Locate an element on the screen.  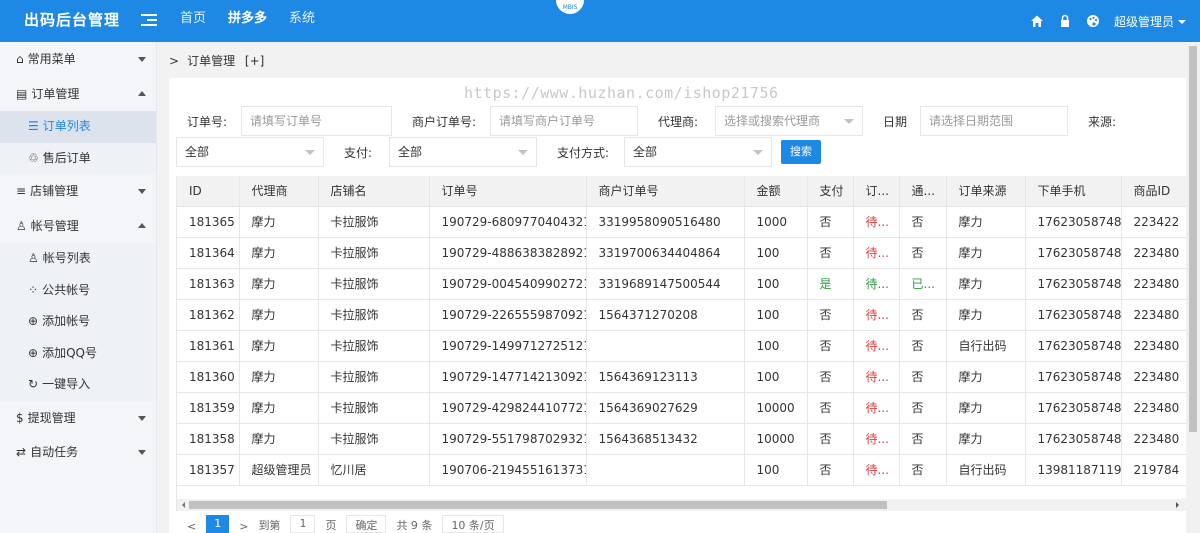
brand-title: 出码后台管理 is located at coordinates (72, 20).